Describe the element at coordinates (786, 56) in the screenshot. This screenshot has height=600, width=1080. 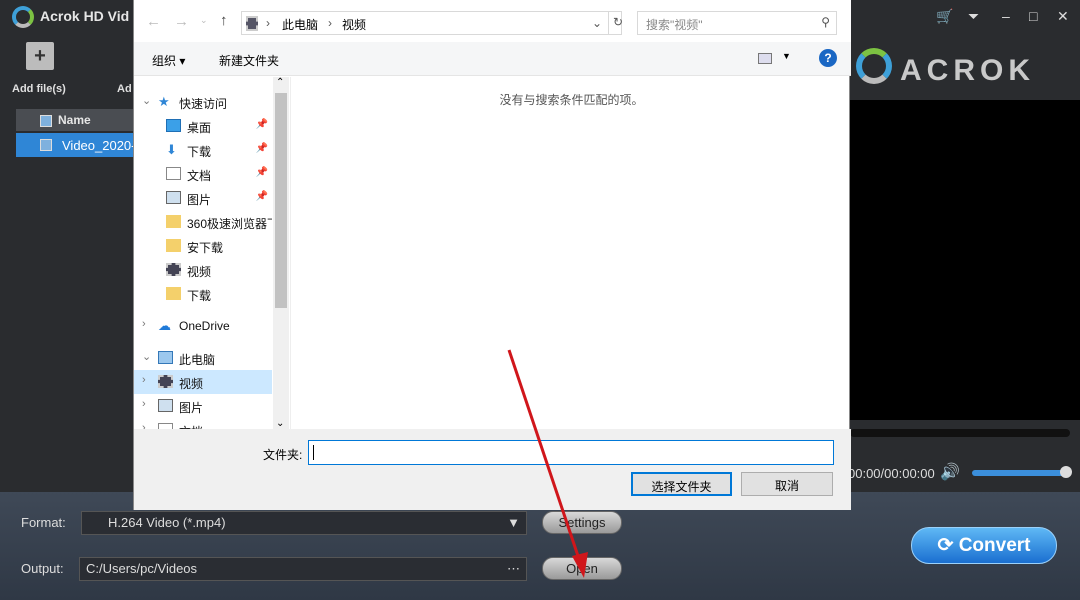
I see `view-chevron-icon: ▼` at that location.